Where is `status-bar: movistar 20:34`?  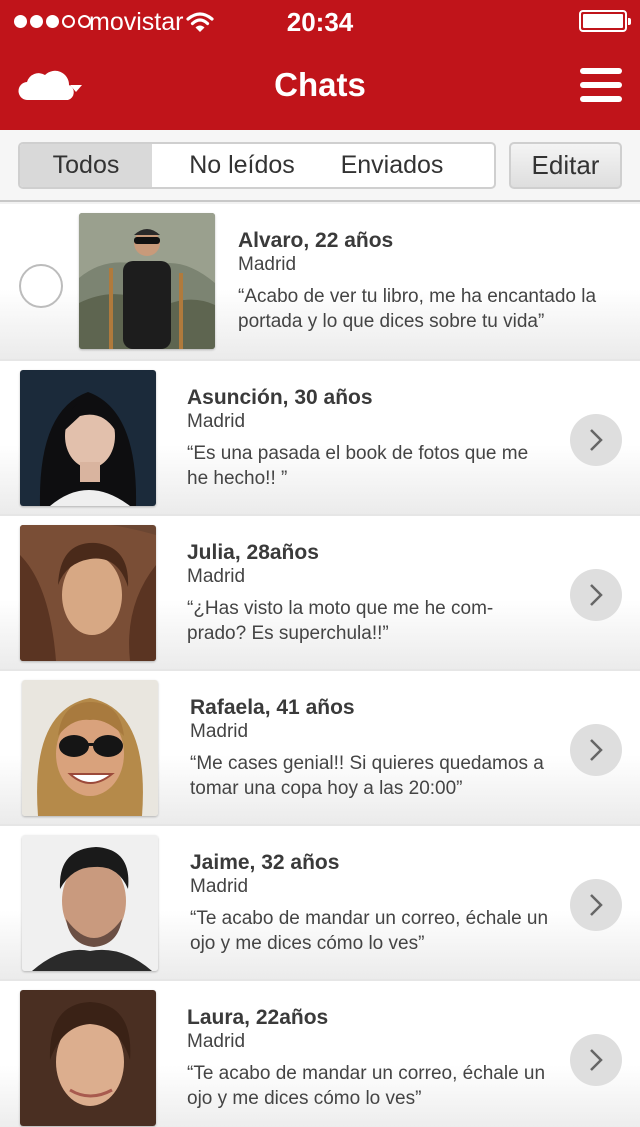
status-bar: movistar 20:34 is located at coordinates (320, 22).